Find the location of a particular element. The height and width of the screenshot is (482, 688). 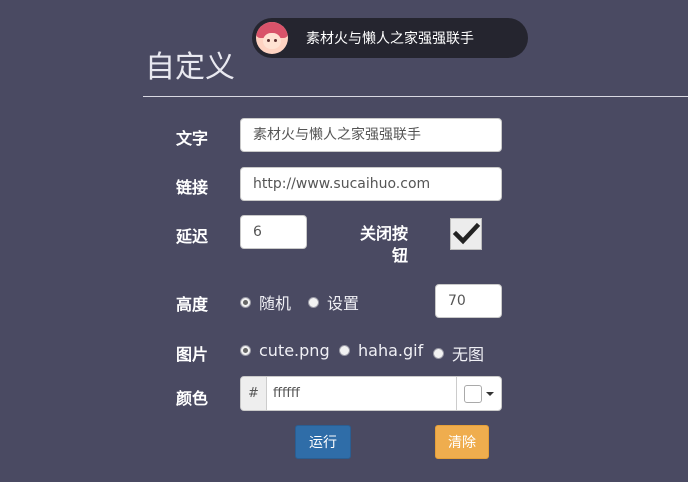

clear-button: 清除 is located at coordinates (462, 442).